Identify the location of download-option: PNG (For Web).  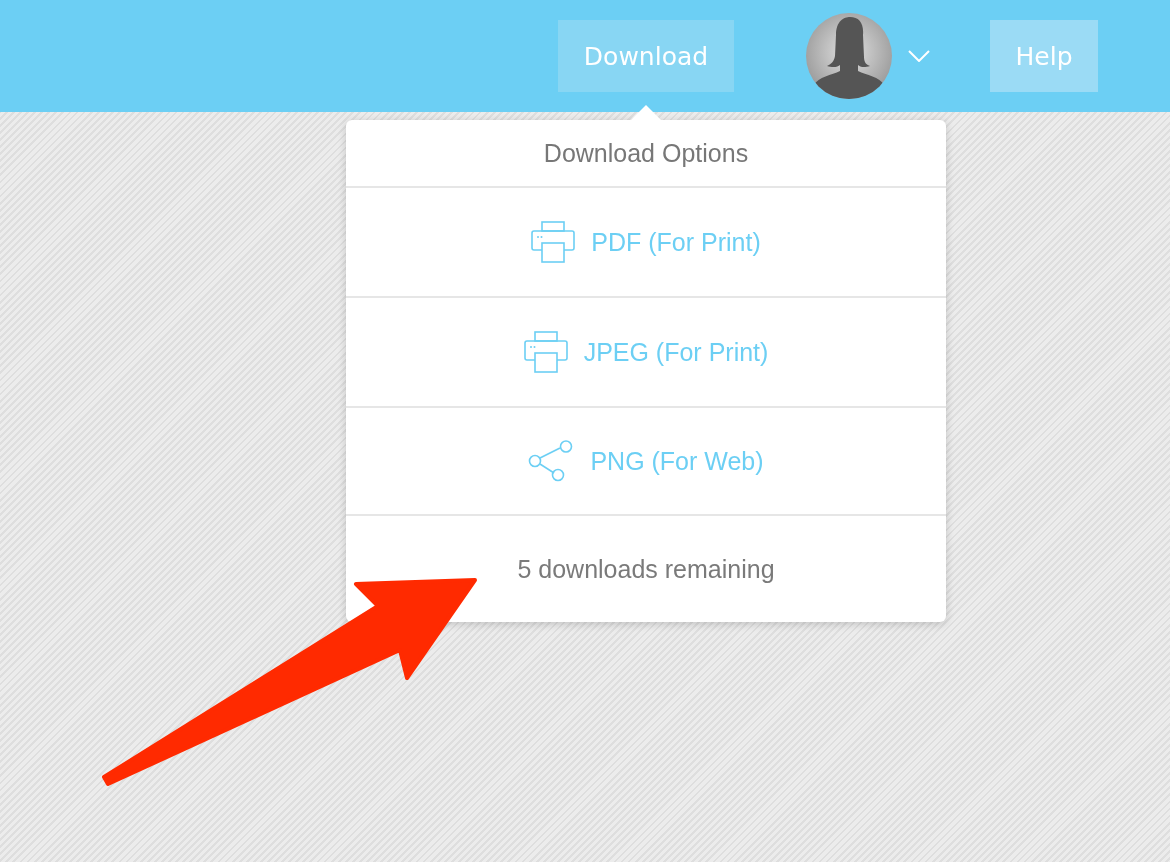
(646, 462).